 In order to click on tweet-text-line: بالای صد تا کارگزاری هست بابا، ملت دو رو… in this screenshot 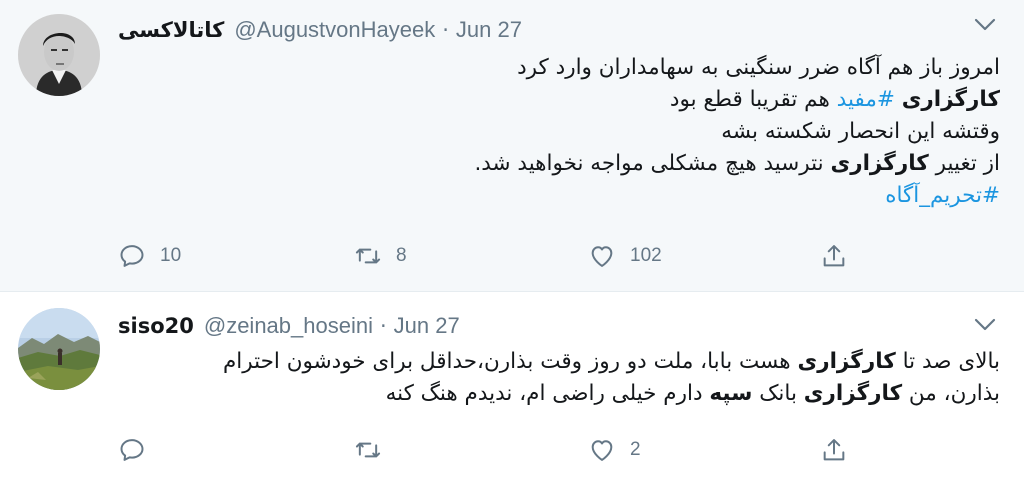, I will do `click(560, 362)`.